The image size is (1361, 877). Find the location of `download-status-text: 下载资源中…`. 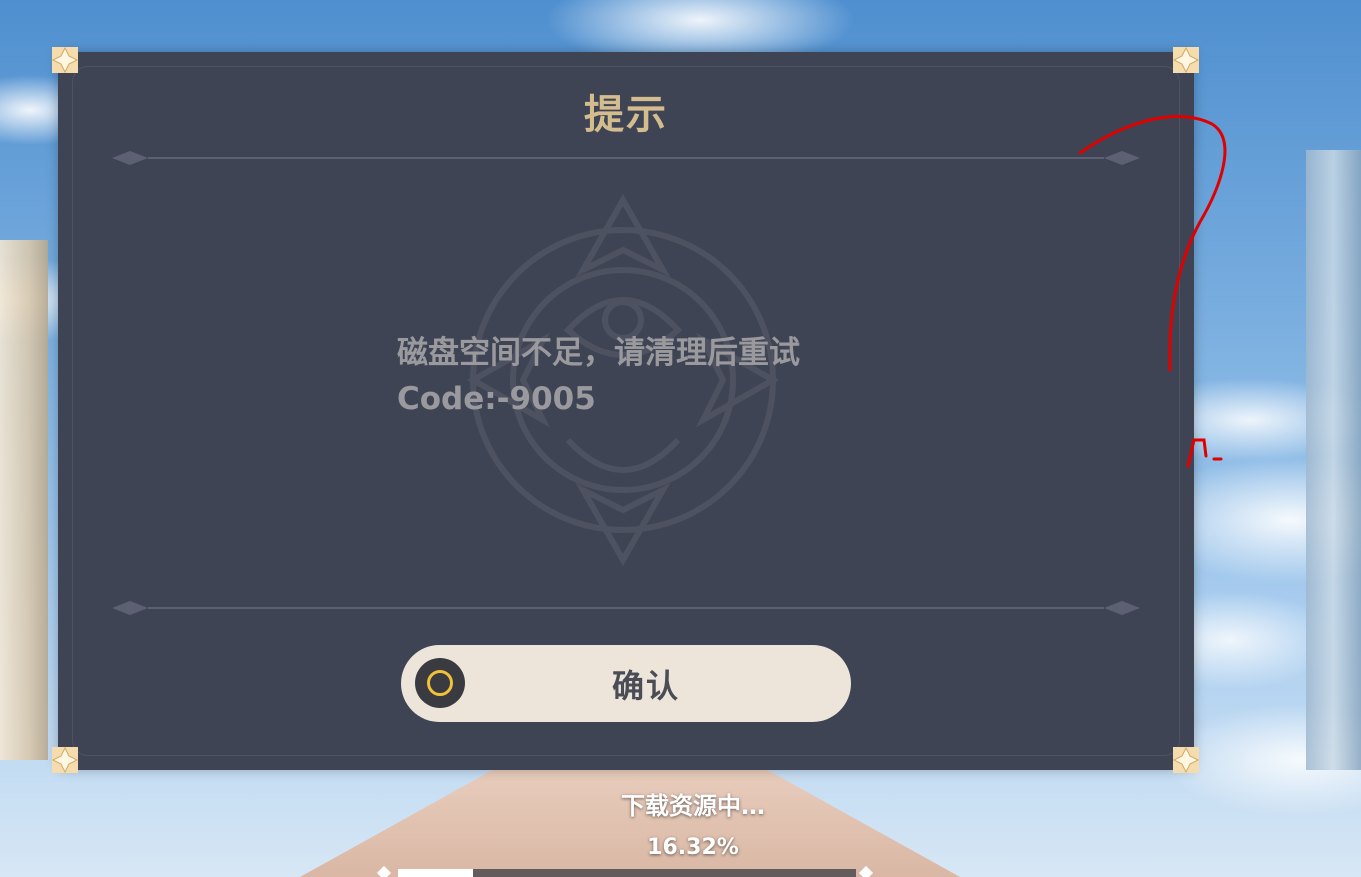

download-status-text: 下载资源中… is located at coordinates (693, 806).